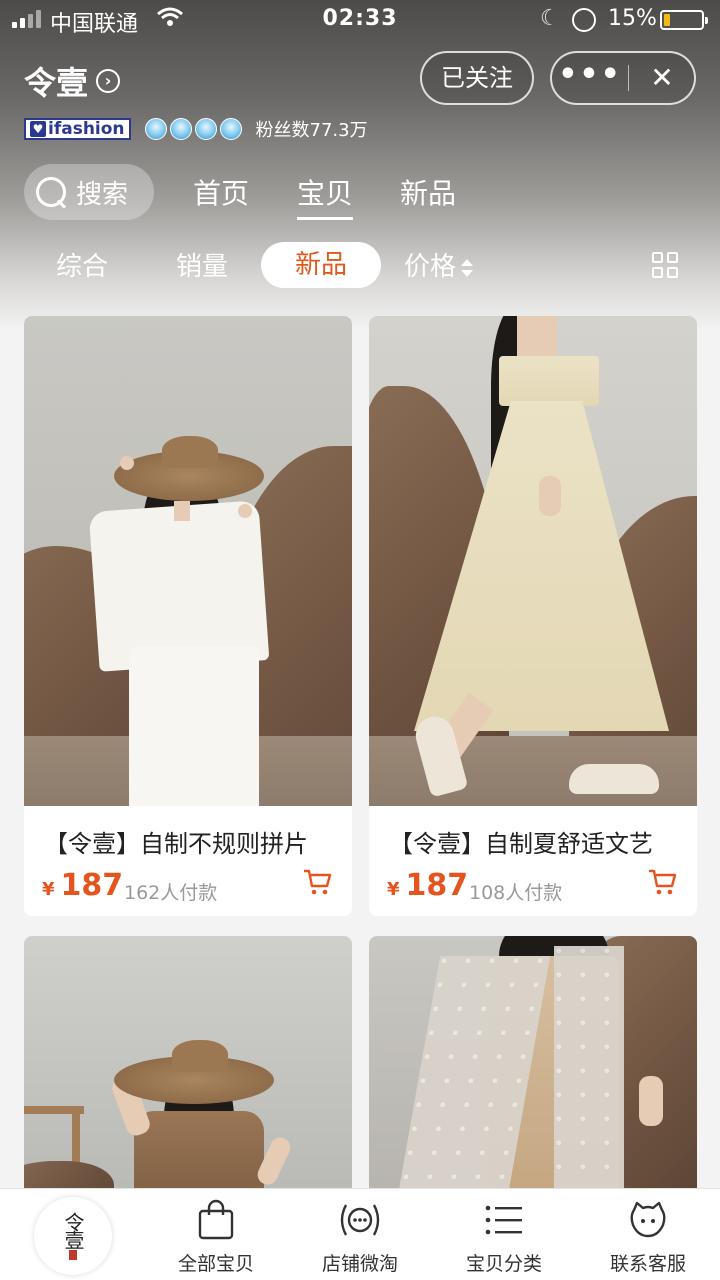  I want to click on more-button: •••, so click(590, 78).